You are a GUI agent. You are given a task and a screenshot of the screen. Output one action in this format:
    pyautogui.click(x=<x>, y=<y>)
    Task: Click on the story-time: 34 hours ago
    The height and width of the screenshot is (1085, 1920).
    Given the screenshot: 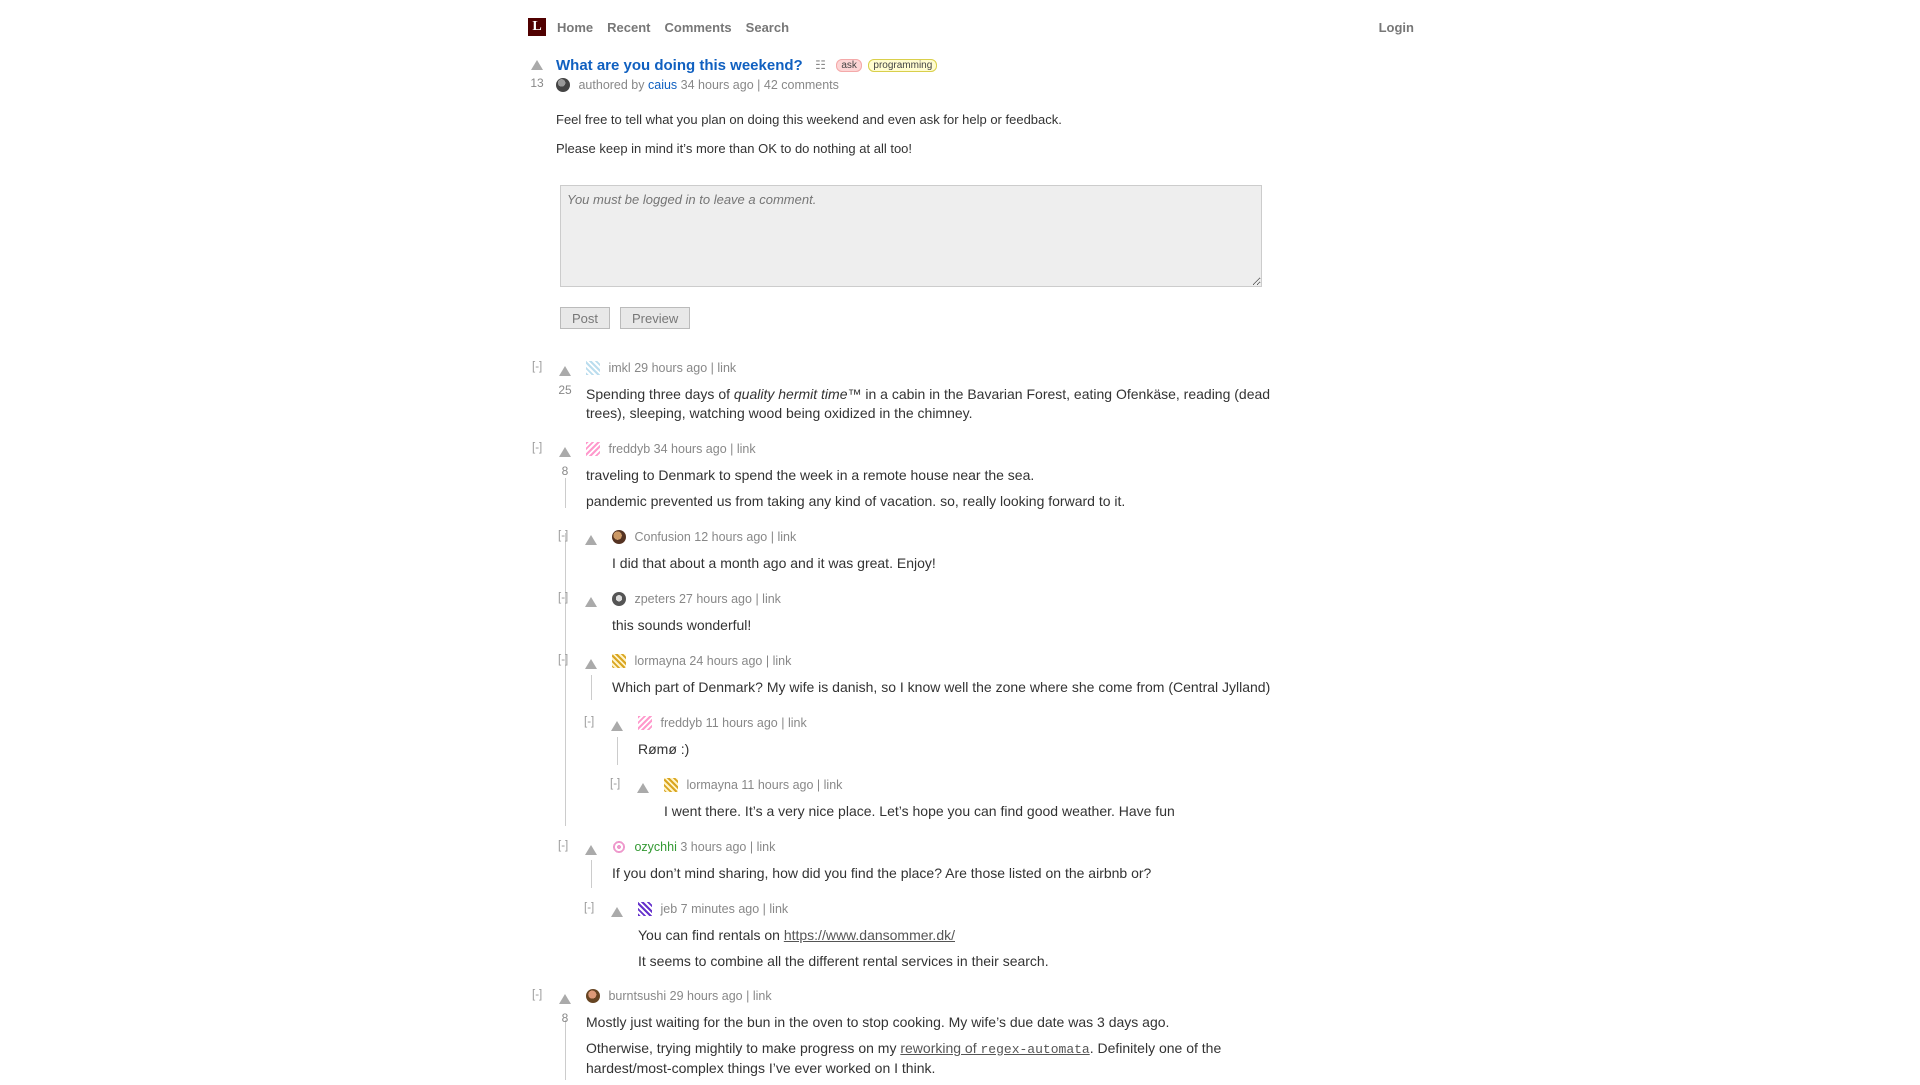 What is the action you would take?
    pyautogui.click(x=717, y=85)
    